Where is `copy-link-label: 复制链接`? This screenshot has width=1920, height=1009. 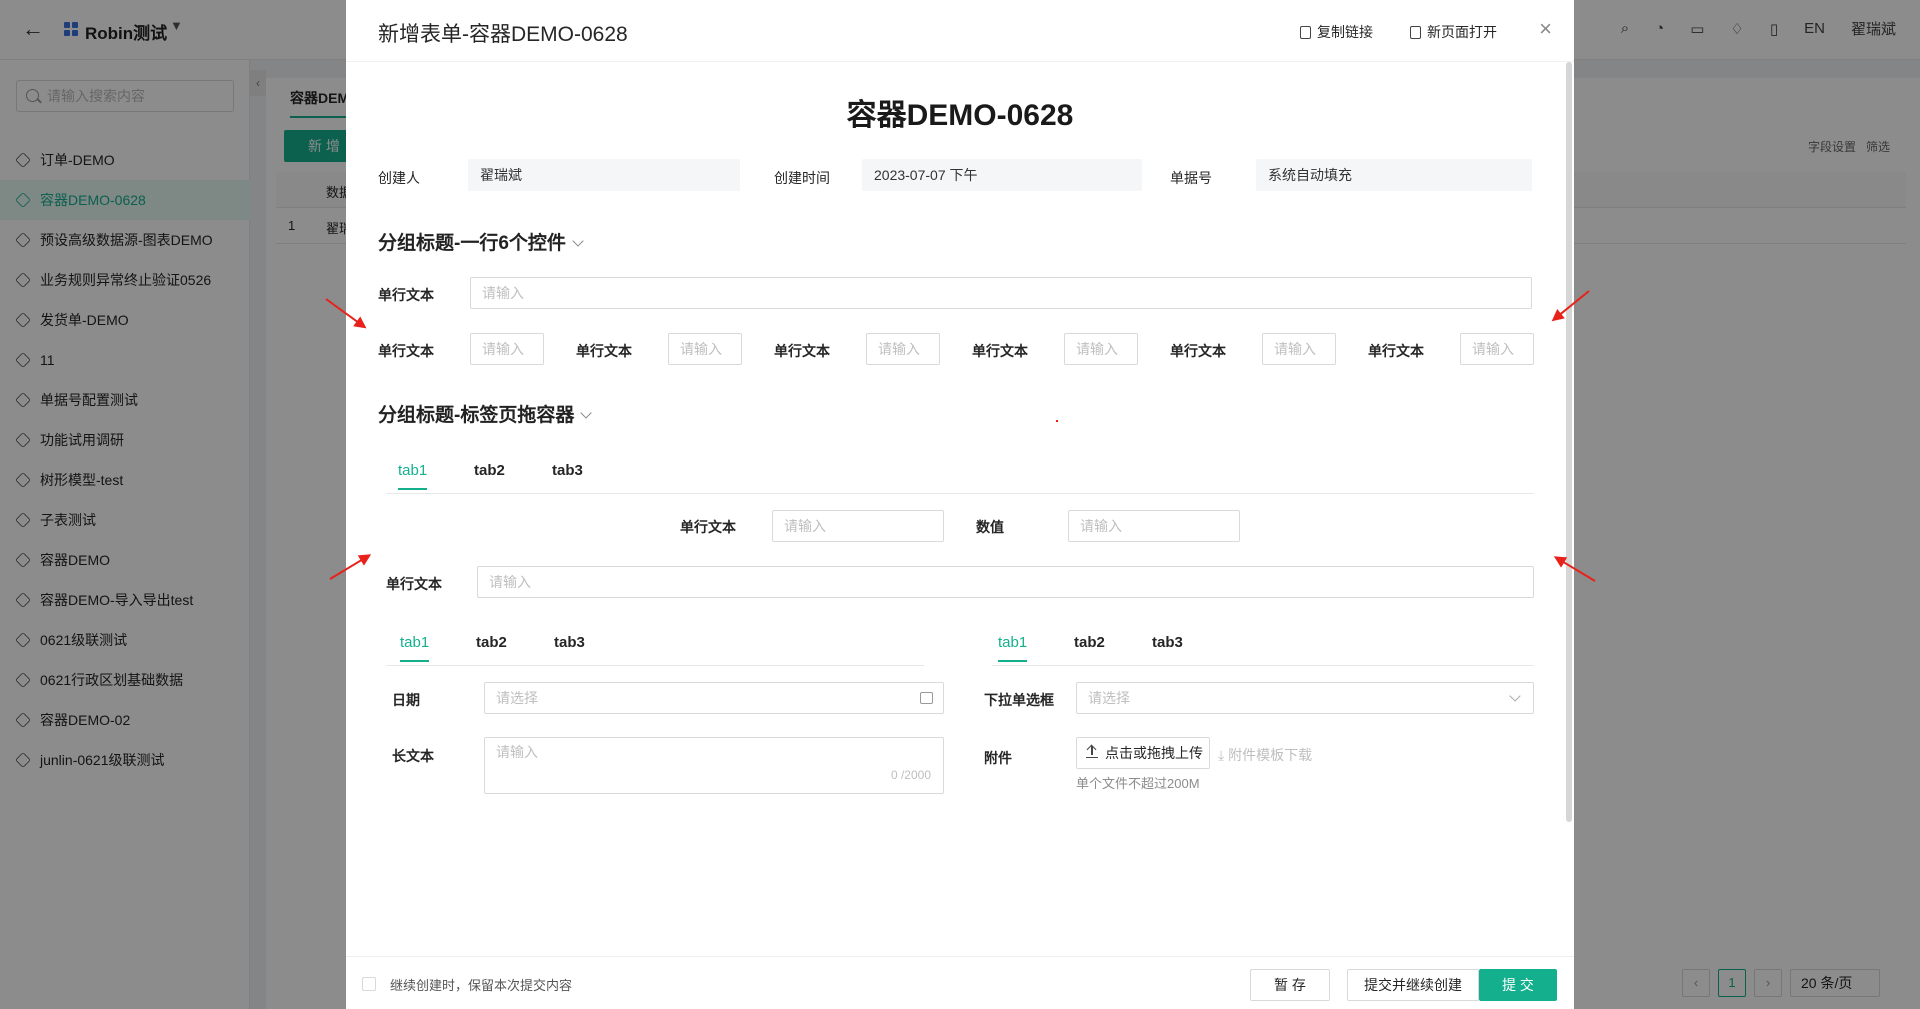
copy-link-label: 复制链接 is located at coordinates (1345, 32).